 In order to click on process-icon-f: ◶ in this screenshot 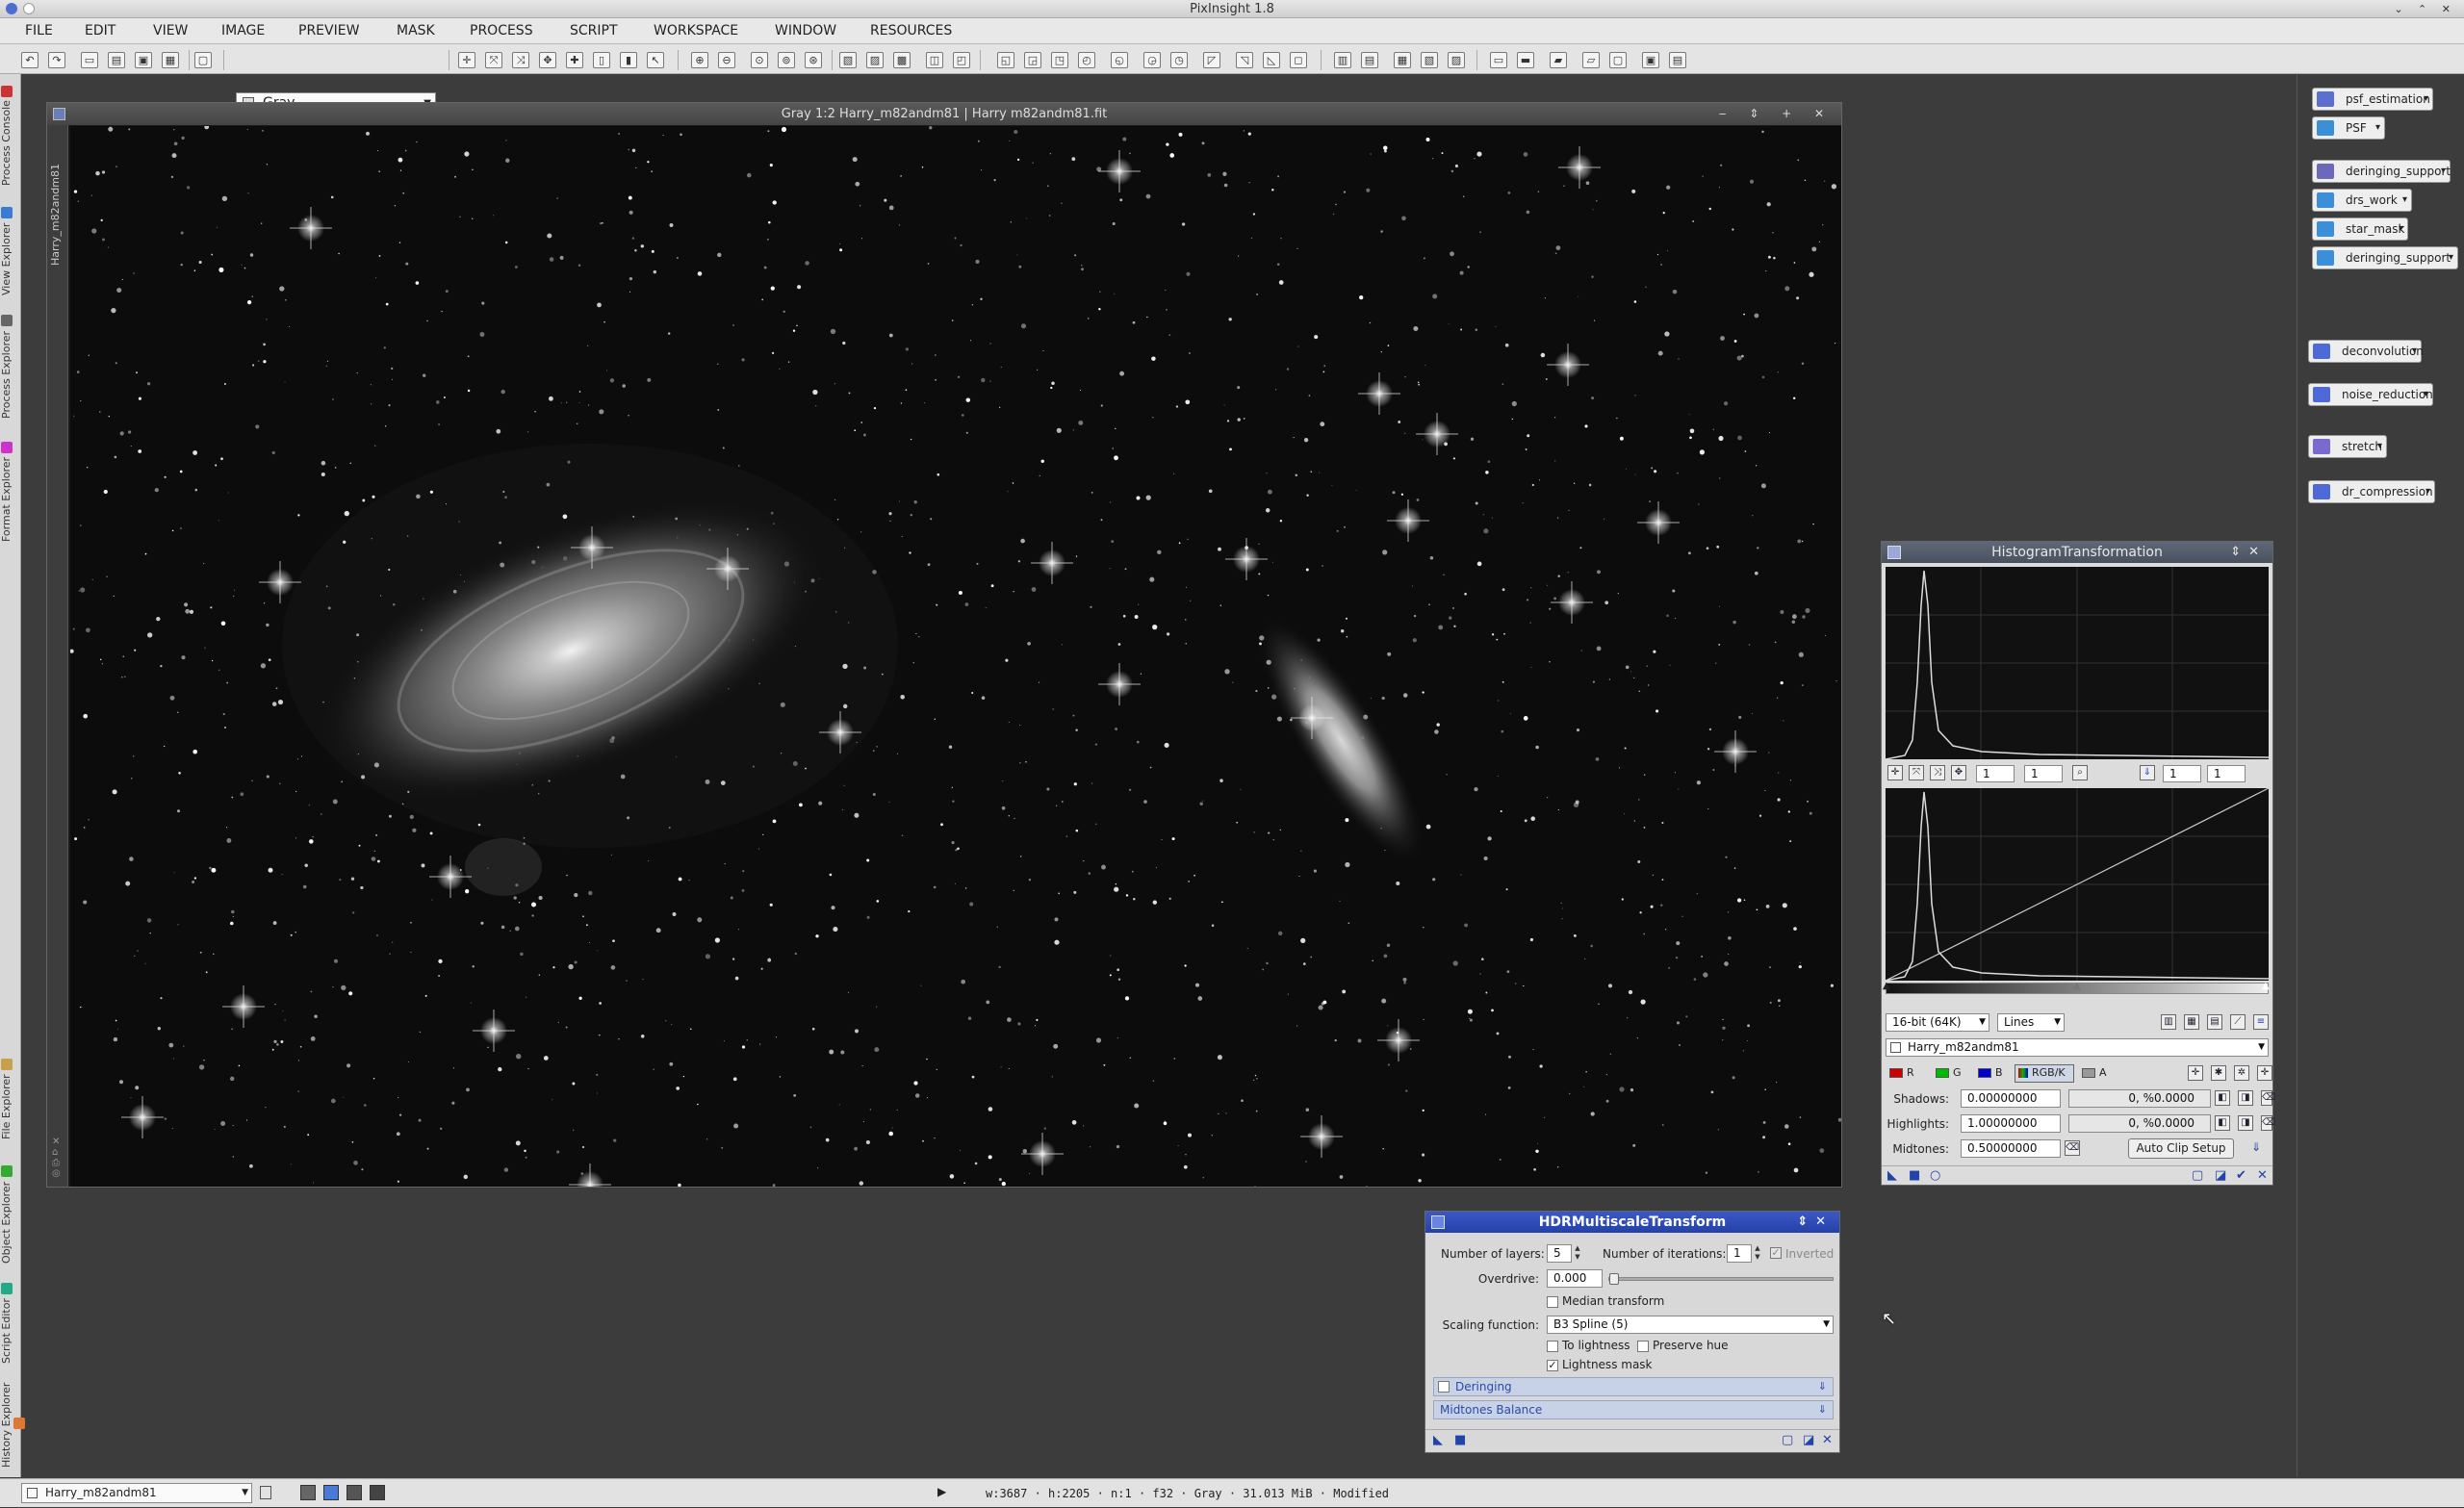, I will do `click(1152, 60)`.